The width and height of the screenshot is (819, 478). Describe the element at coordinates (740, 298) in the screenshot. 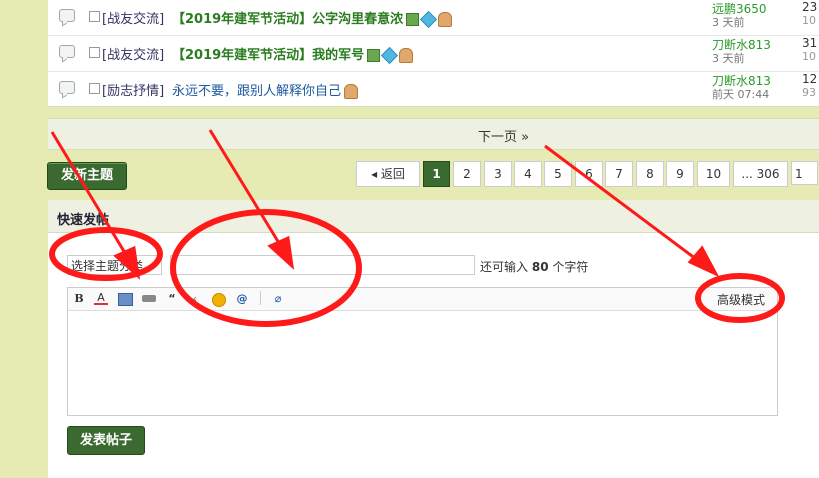

I see `annotation-ellipse-advanced` at that location.